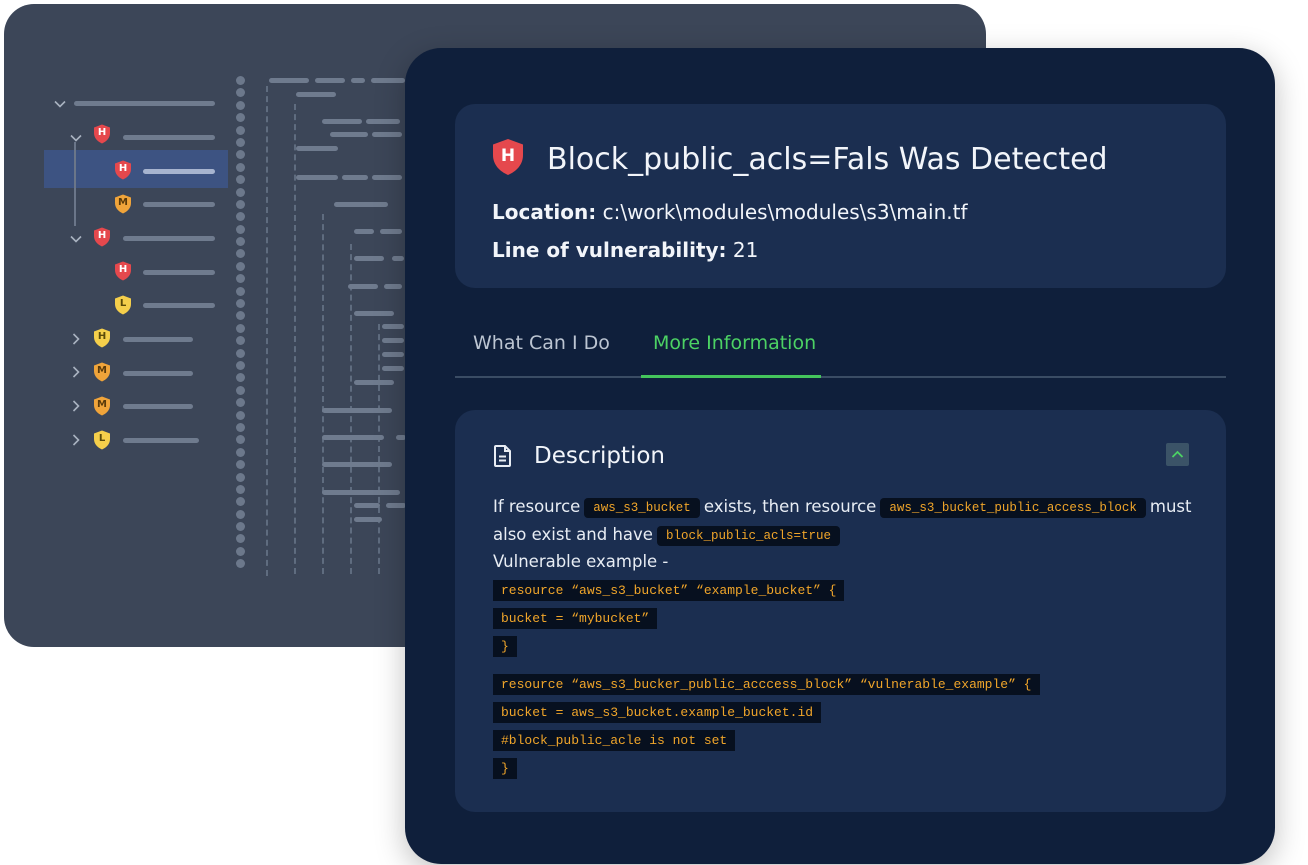 Image resolution: width=1308 pixels, height=865 pixels. Describe the element at coordinates (544, 212) in the screenshot. I see `location-label: Location:` at that location.